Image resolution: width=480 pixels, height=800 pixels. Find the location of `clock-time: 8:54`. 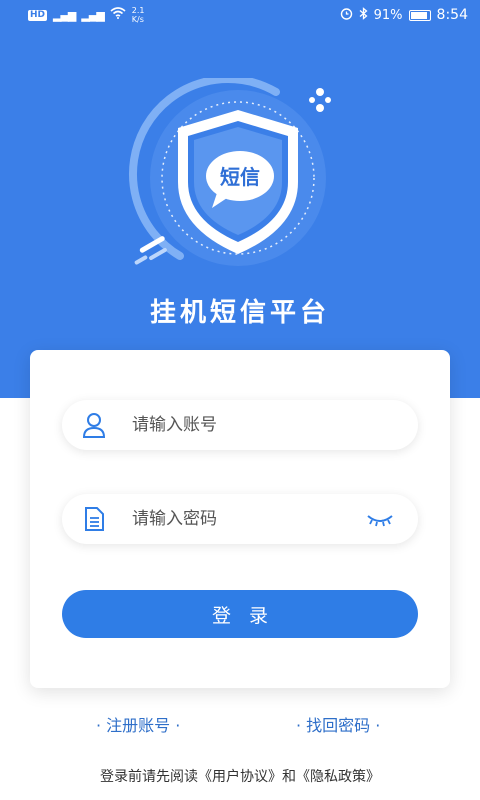

clock-time: 8:54 is located at coordinates (452, 15).